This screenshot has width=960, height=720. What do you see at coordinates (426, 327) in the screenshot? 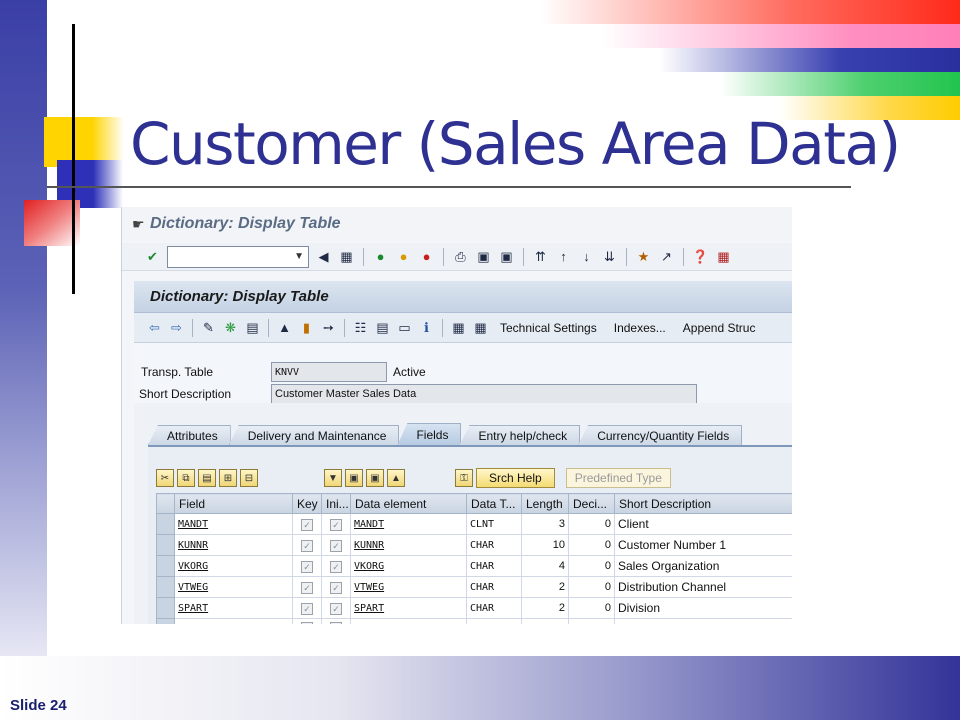
I see `info-icon: ℹ` at bounding box center [426, 327].